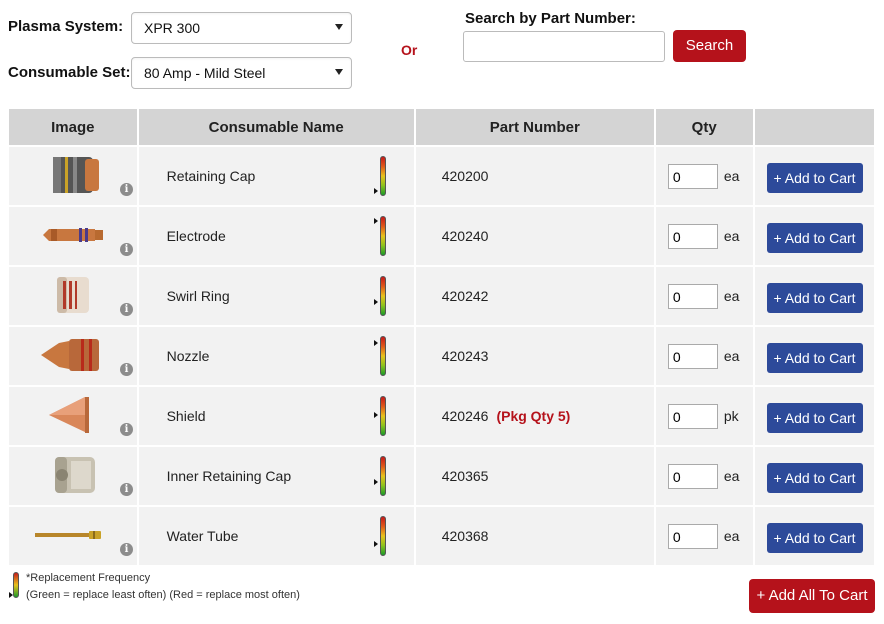  Describe the element at coordinates (276, 127) in the screenshot. I see `header-consumable-name: Consumable Name` at that location.